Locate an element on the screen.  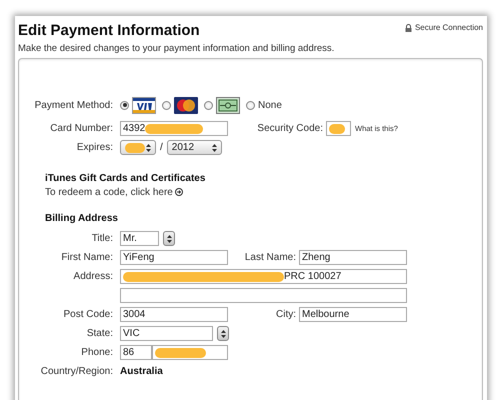
section-heading: Billing Address is located at coordinates (81, 218).